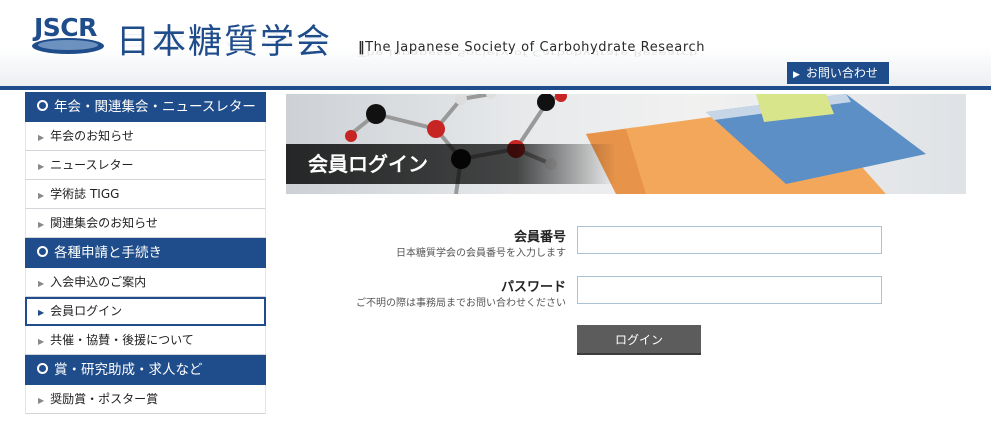 The height and width of the screenshot is (423, 991). I want to click on sidebar-item-annual-meeting: ▶ 年会のお知らせ, so click(145, 136).